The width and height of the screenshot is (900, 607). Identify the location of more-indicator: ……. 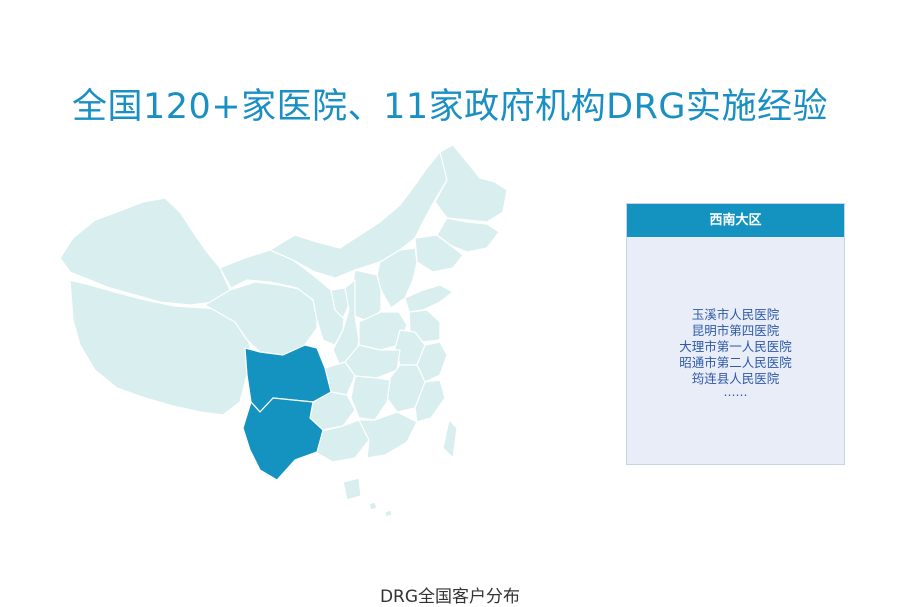
(735, 392).